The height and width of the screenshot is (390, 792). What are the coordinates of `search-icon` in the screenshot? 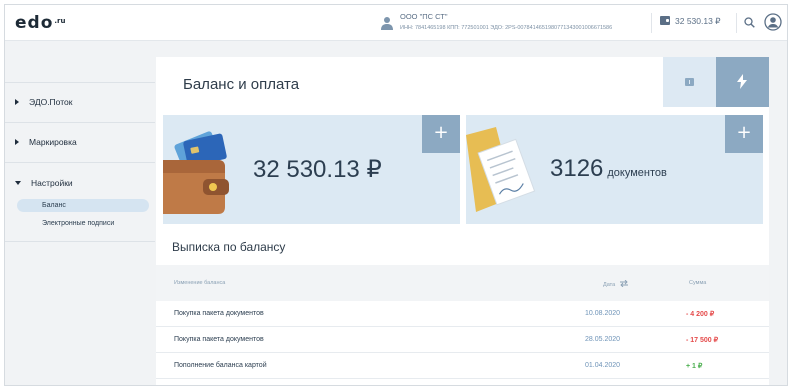 It's located at (749, 22).